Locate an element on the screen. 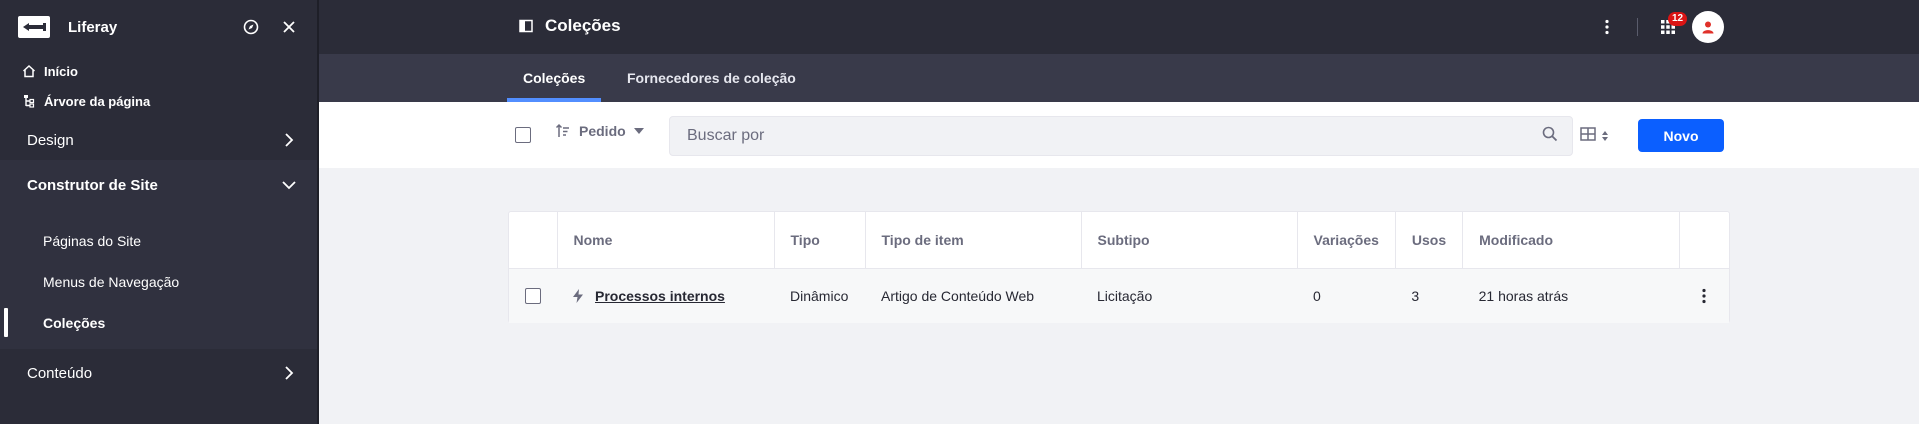 The height and width of the screenshot is (424, 1919). header-checkbox-cell is located at coordinates (533, 240).